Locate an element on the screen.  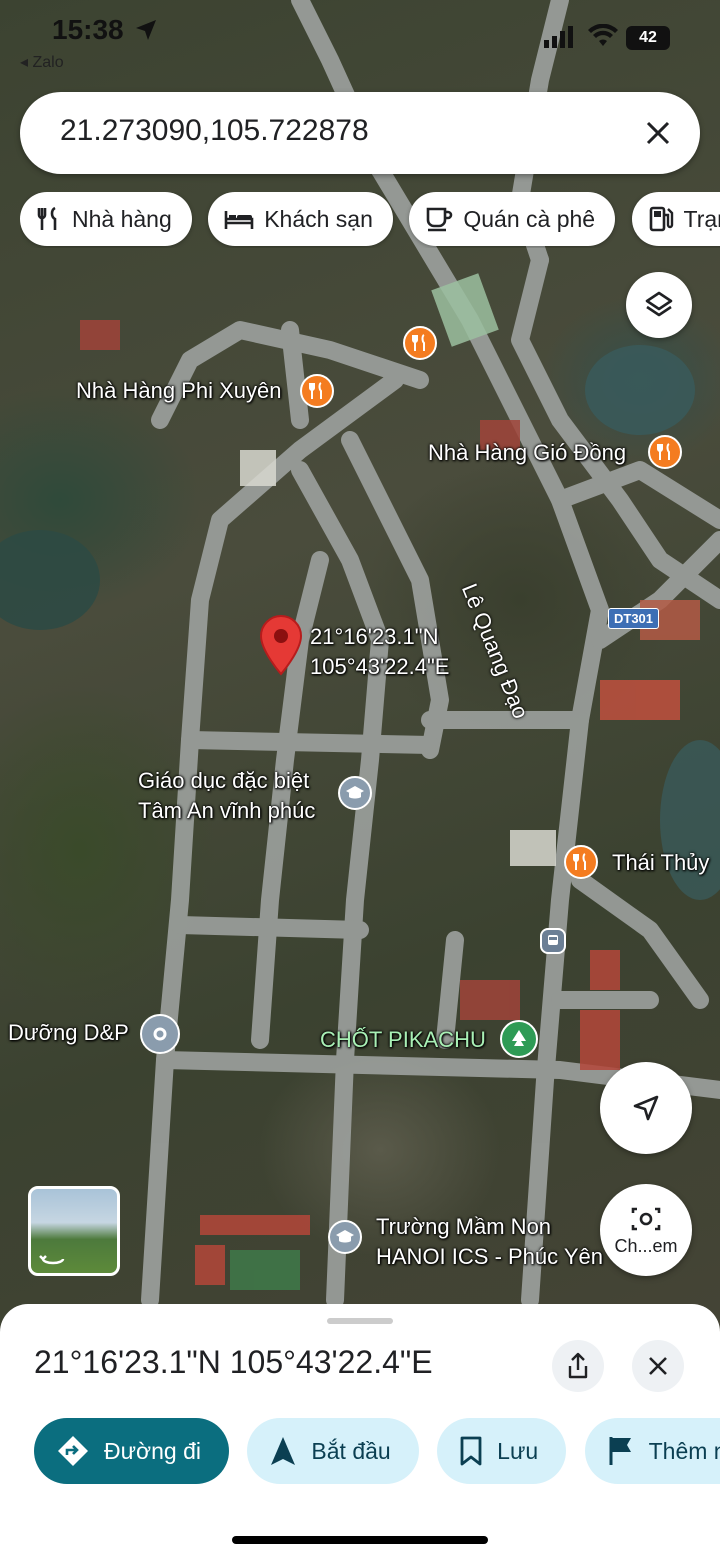
search-input: 21.273090,105.722878 is located at coordinates (214, 131).